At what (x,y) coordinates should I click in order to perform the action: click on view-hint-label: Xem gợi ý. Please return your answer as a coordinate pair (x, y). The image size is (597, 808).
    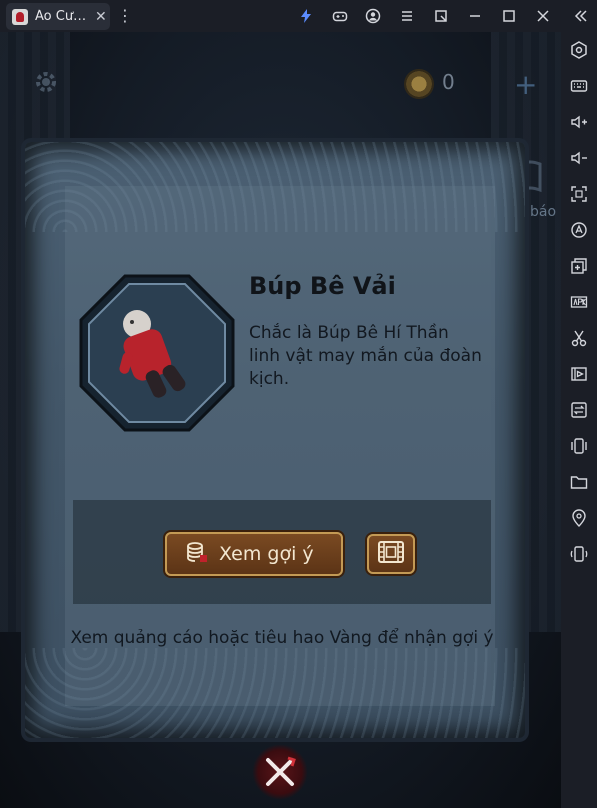
    Looking at the image, I should click on (266, 554).